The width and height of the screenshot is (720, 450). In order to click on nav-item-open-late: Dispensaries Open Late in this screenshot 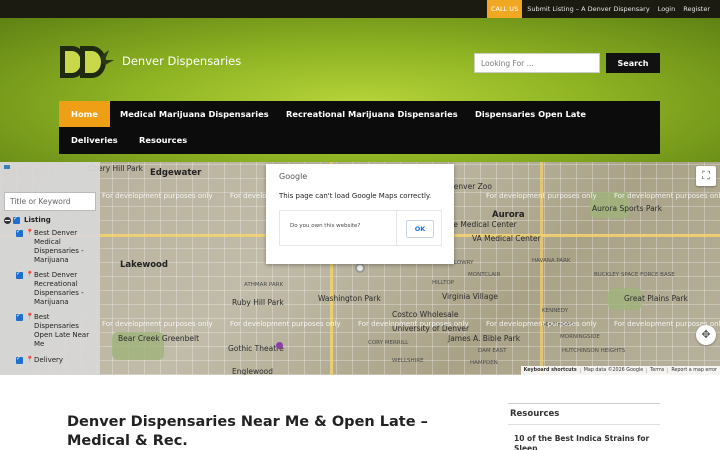, I will do `click(530, 114)`.